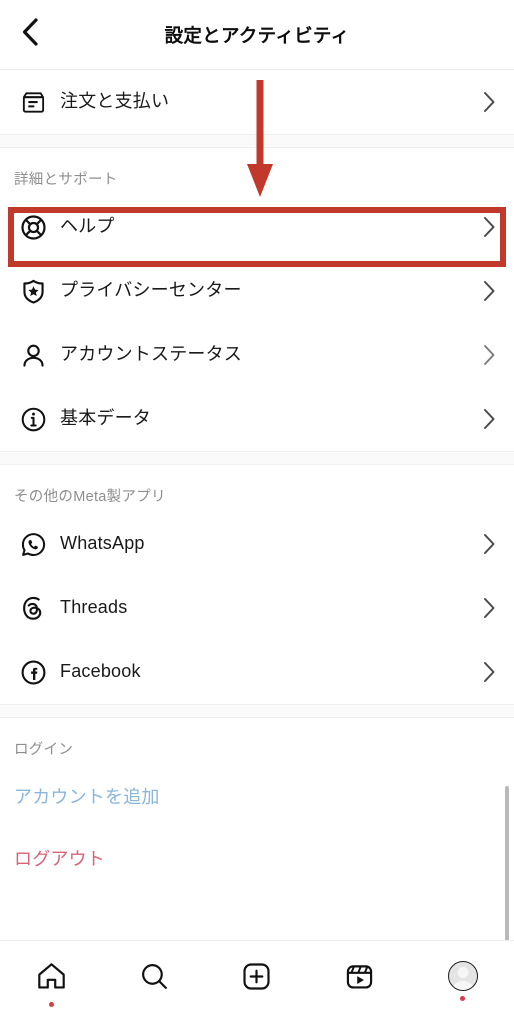 The image size is (514, 1024). What do you see at coordinates (257, 544) in the screenshot?
I see `settings-row-whatsapp: WhatsApp` at bounding box center [257, 544].